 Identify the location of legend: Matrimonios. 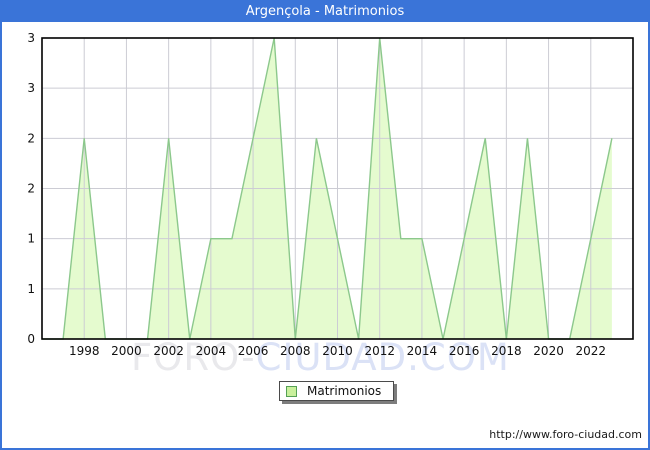
(337, 391).